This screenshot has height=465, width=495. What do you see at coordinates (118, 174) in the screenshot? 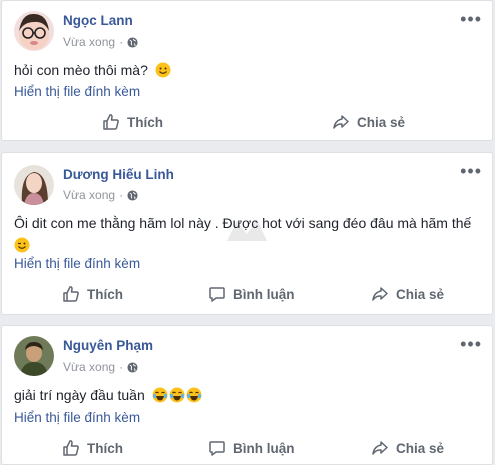
I see `author-name: Dương Hiếu Linh` at bounding box center [118, 174].